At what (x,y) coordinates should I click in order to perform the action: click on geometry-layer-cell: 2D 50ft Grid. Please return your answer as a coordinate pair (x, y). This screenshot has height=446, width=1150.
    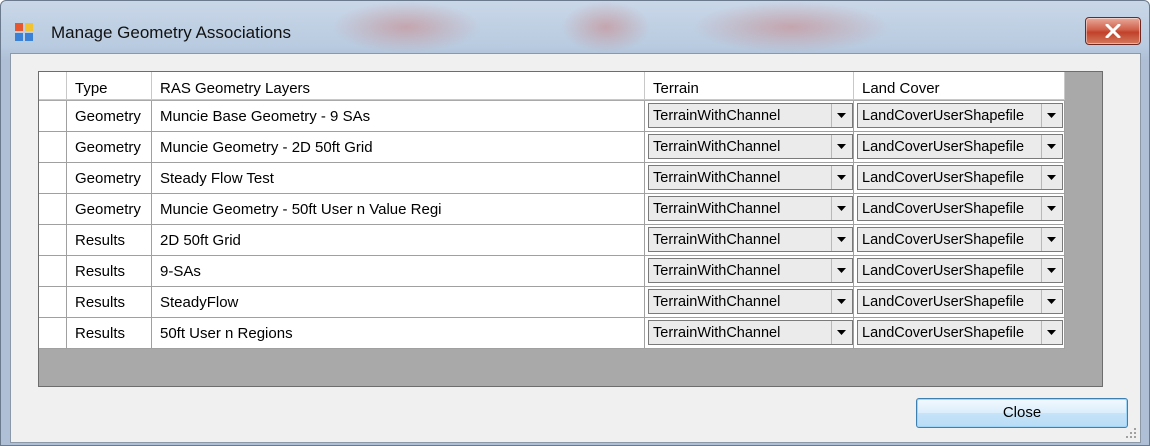
    Looking at the image, I should click on (398, 240).